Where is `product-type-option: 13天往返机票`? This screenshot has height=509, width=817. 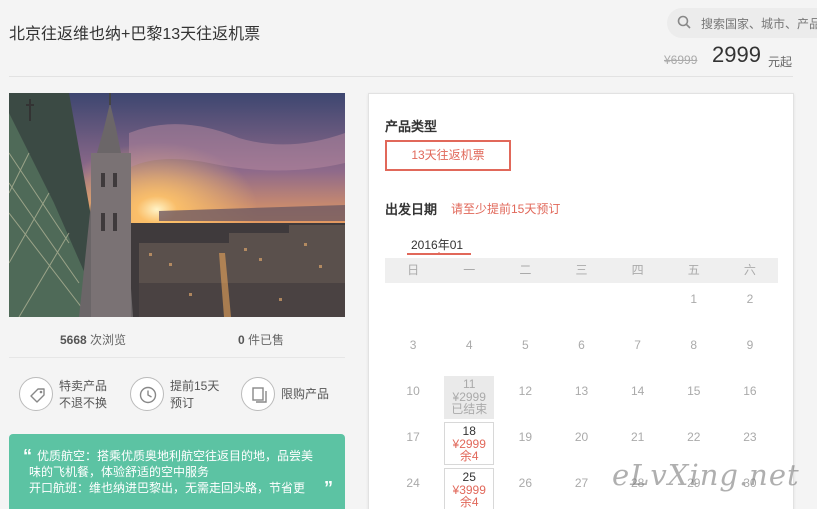 product-type-option: 13天往返机票 is located at coordinates (448, 155).